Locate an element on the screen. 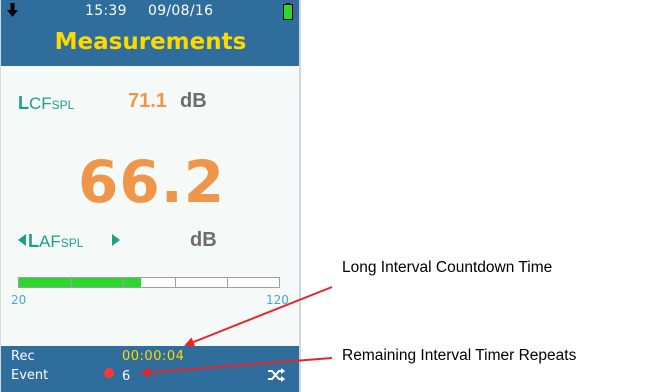  countdown-annotation: Long Interval Countdown Time is located at coordinates (447, 267).